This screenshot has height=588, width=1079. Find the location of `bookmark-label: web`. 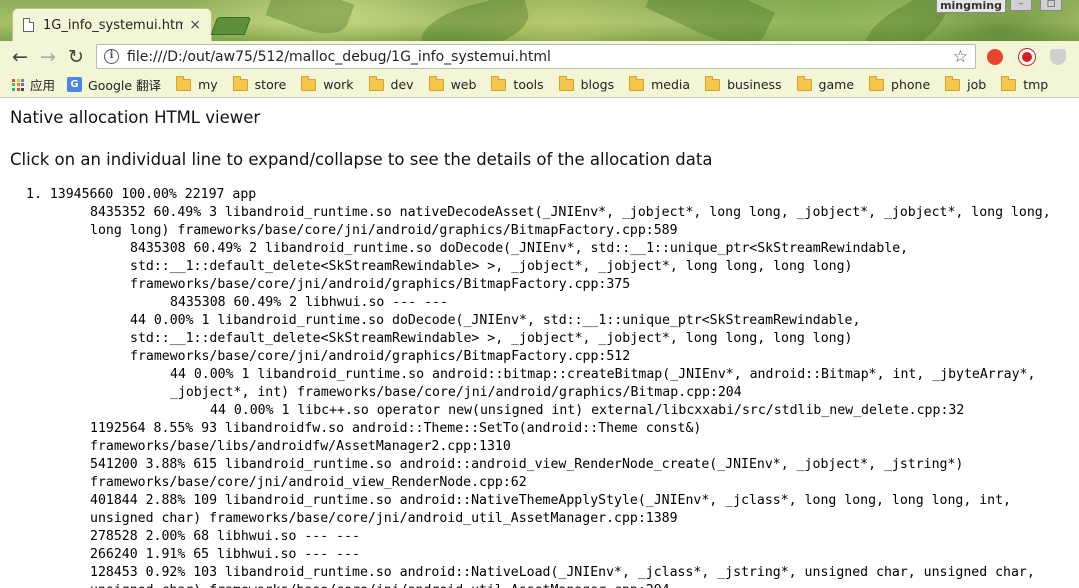

bookmark-label: web is located at coordinates (463, 84).